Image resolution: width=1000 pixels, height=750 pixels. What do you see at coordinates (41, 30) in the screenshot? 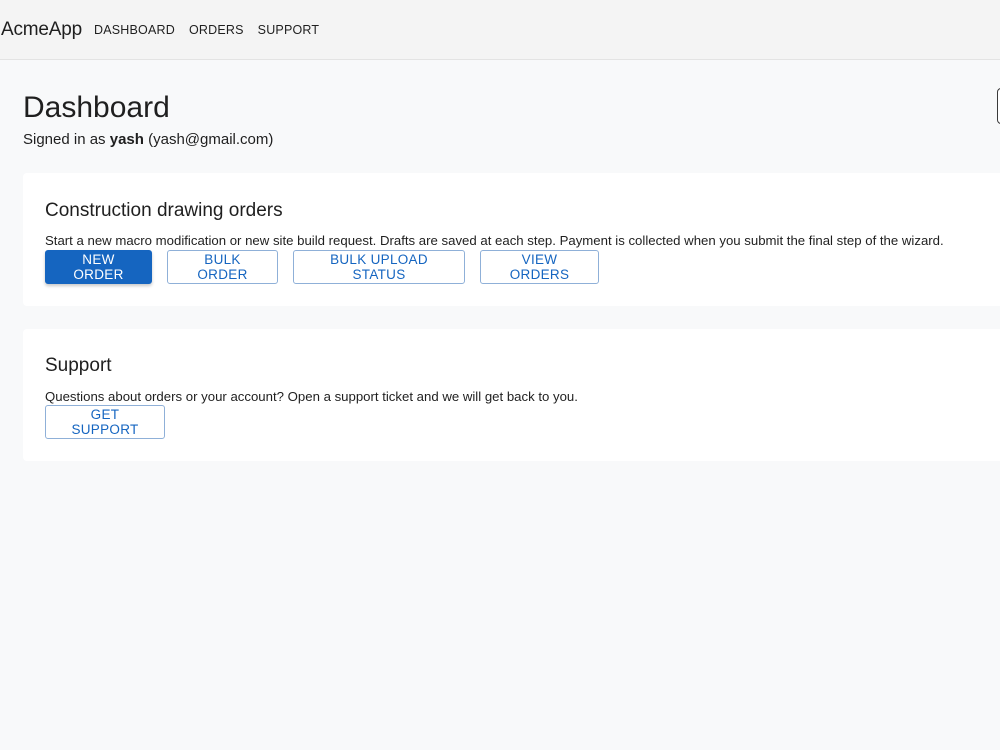
I see `app-brand: AcmeApp` at bounding box center [41, 30].